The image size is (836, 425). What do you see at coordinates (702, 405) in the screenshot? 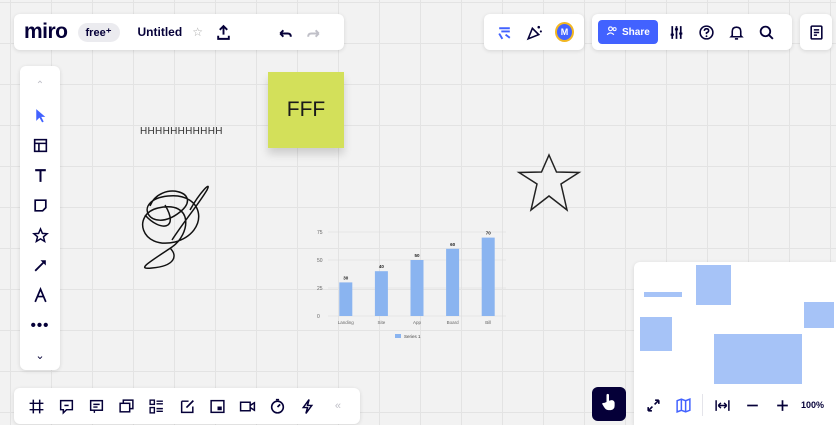
I see `divider` at bounding box center [702, 405].